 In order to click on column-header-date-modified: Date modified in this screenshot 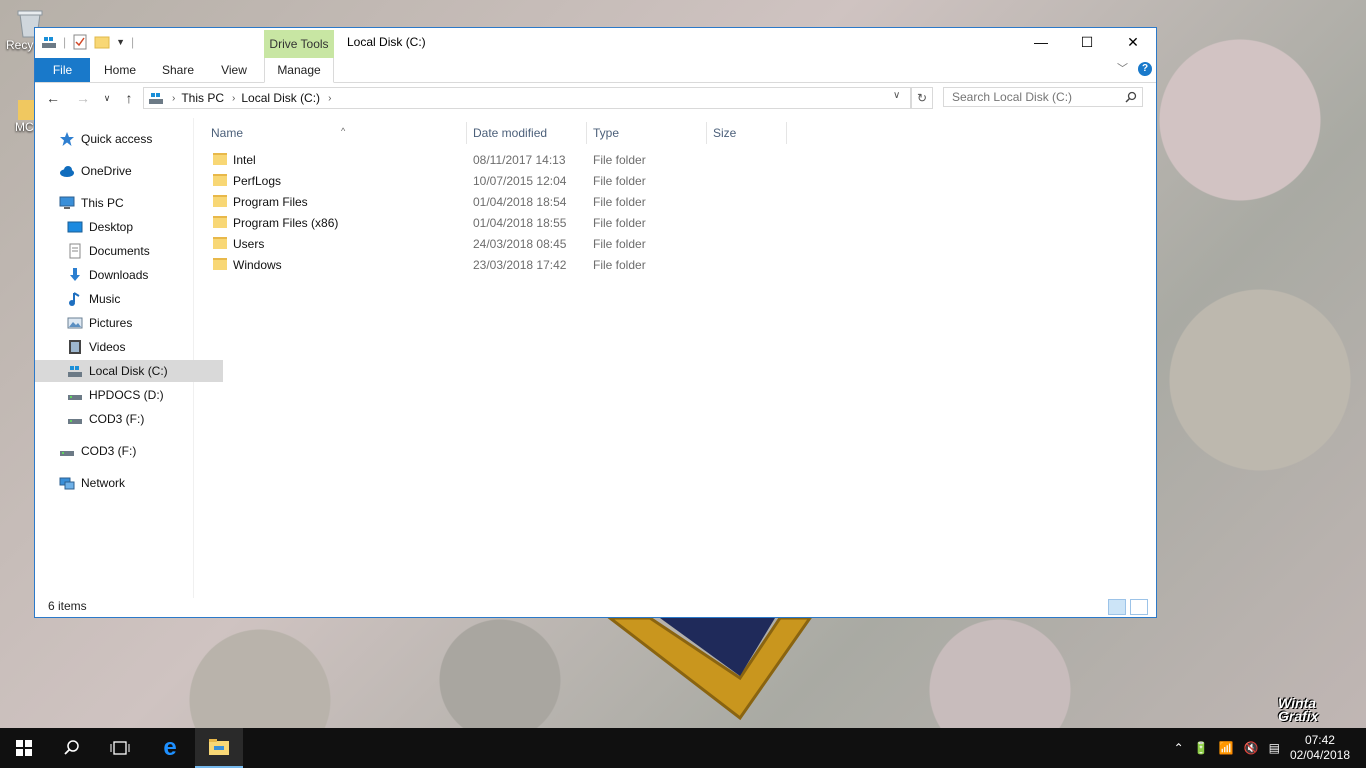, I will do `click(527, 133)`.